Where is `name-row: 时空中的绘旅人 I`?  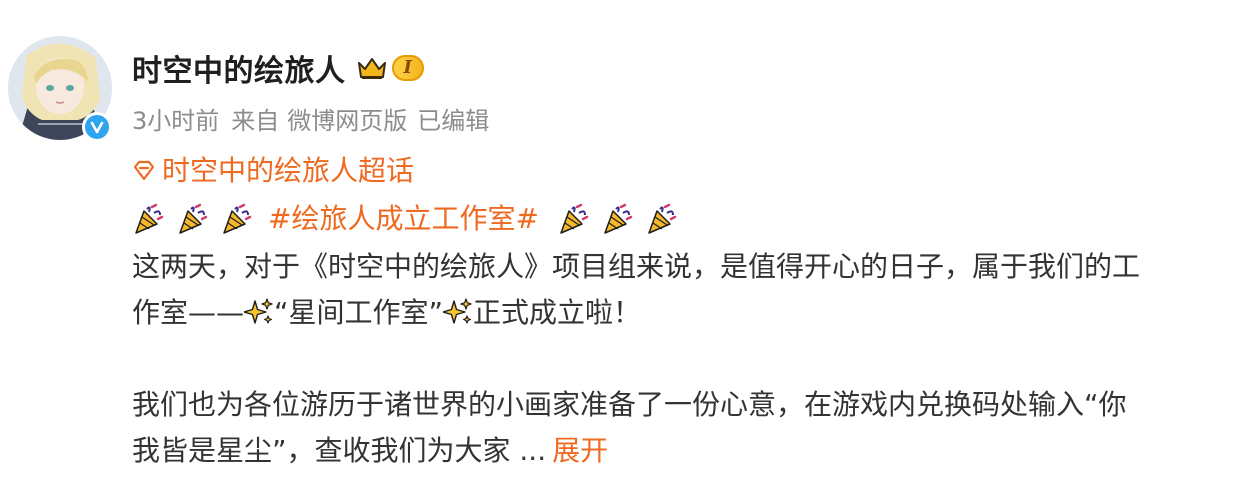
name-row: 时空中的绘旅人 I is located at coordinates (316, 68).